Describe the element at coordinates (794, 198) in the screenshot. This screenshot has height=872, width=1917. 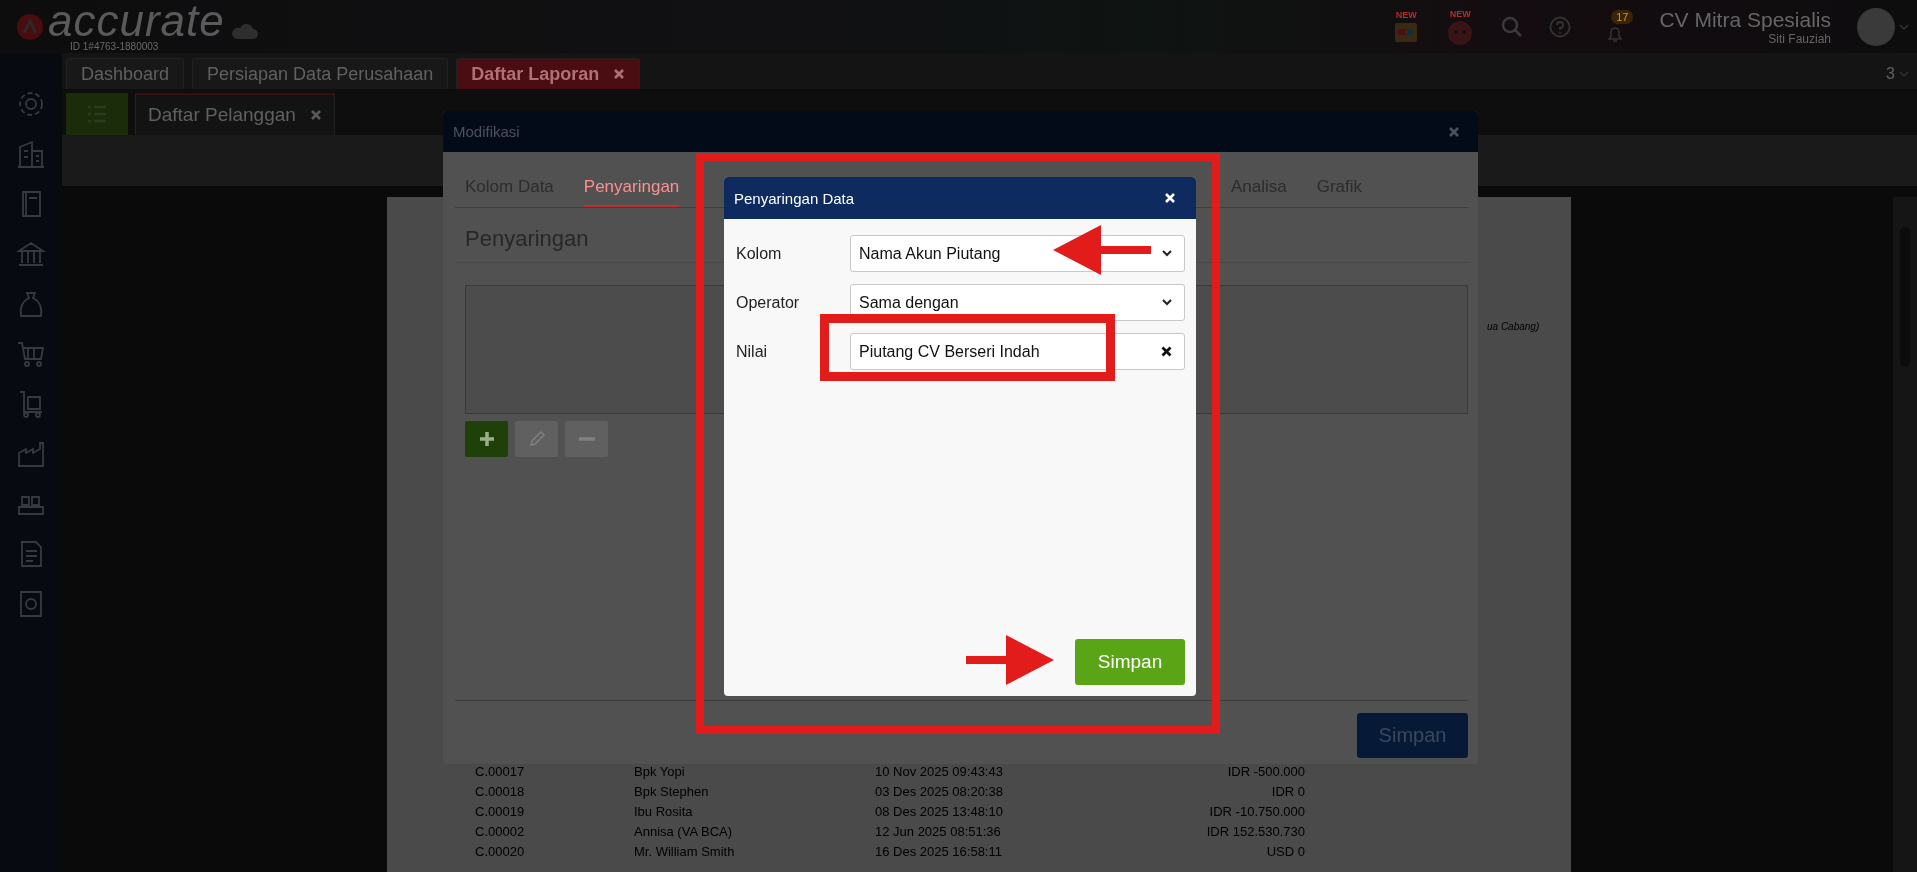
I see `dialog-title: Penyaringan Data` at that location.